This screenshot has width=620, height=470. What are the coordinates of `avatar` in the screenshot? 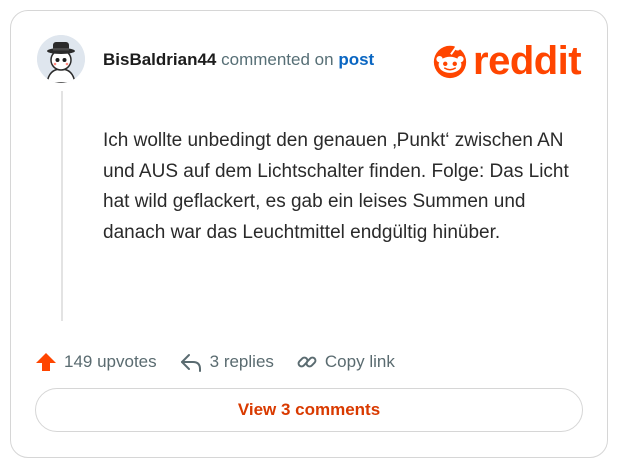 It's located at (61, 59).